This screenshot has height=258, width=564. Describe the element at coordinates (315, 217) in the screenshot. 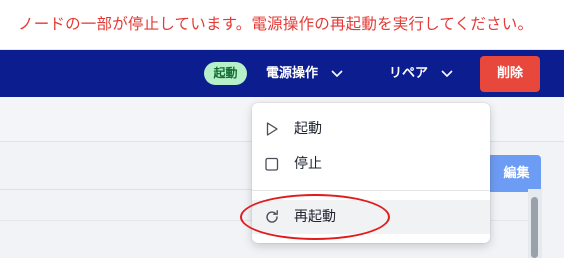

I see `annotation-ellipse` at that location.